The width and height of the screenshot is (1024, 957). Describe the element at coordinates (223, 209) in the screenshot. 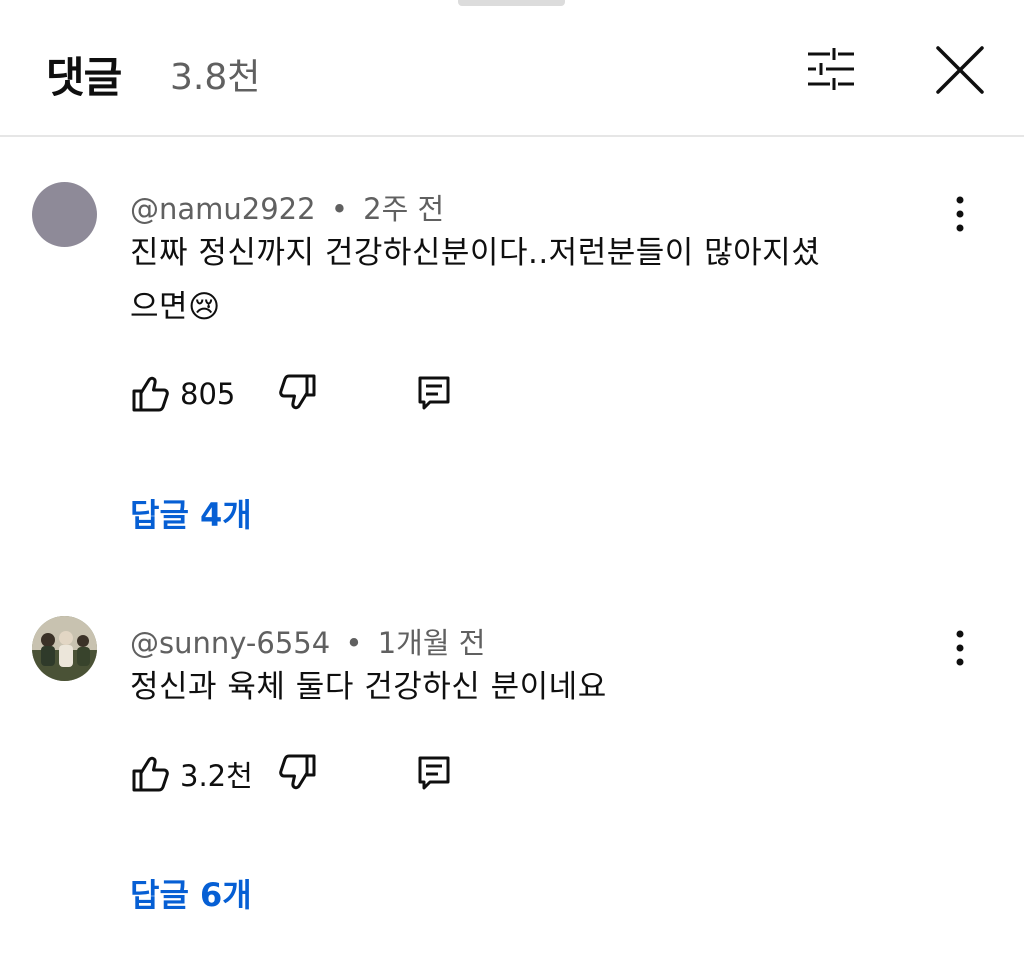

I see `comment-author: @namu2922` at that location.